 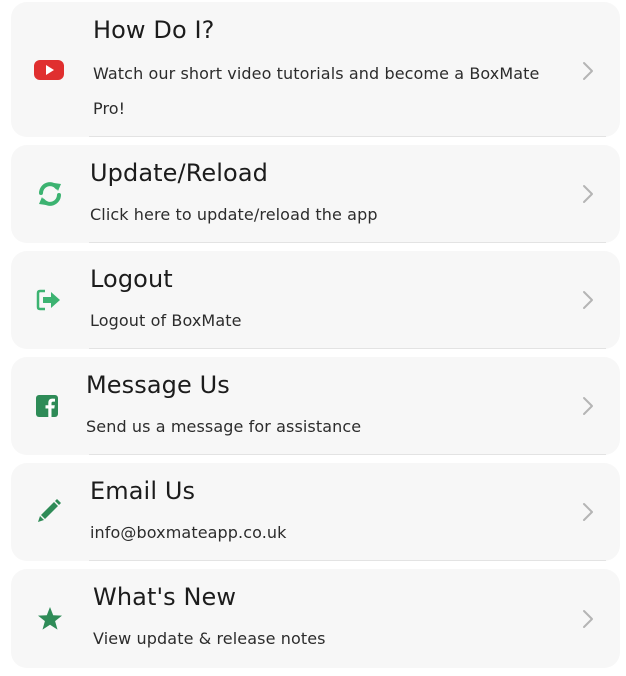 What do you see at coordinates (315, 512) in the screenshot?
I see `menu-item-email-us: Email Us info@boxmateapp.co.uk` at bounding box center [315, 512].